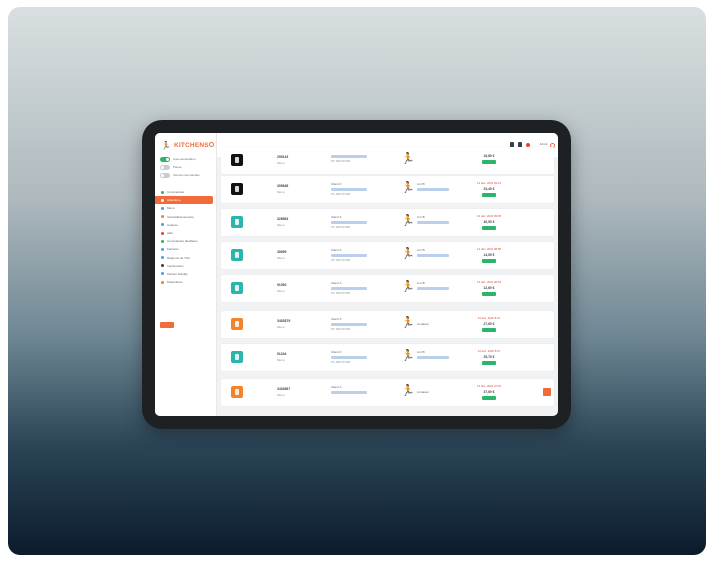 The width and height of the screenshot is (713, 562). What do you see at coordinates (184, 200) in the screenshot?
I see `sidebar-item: Historique` at bounding box center [184, 200].